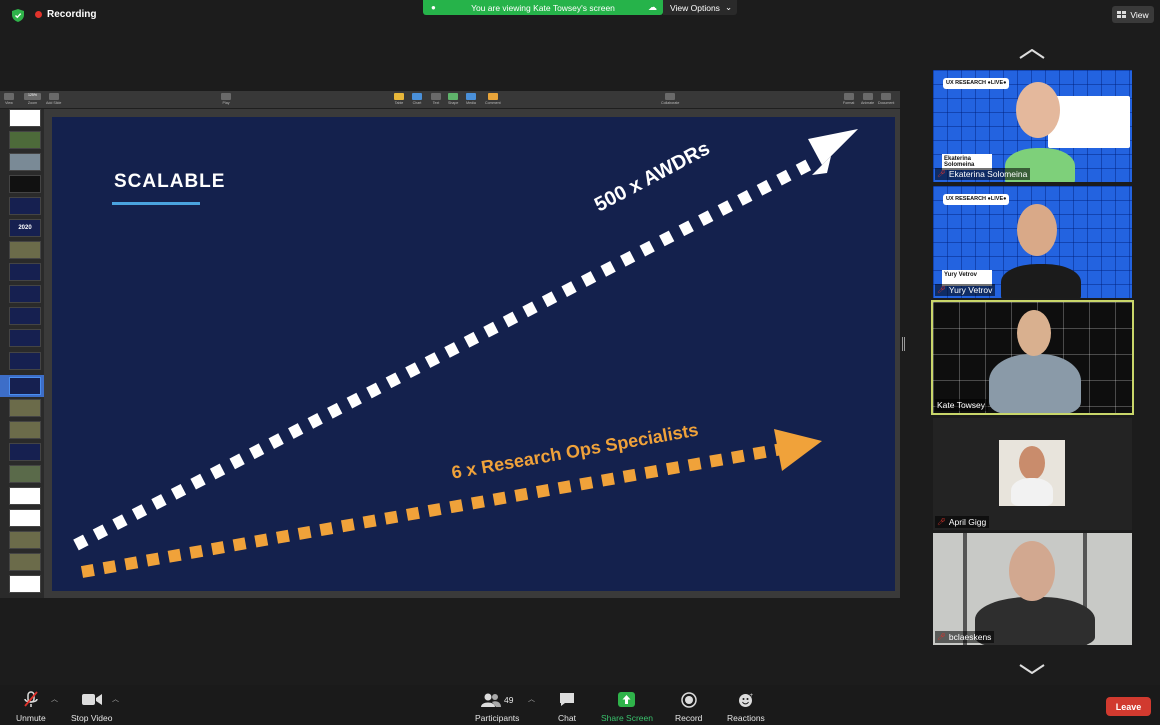 Image resolution: width=1160 pixels, height=725 pixels. I want to click on unmute-label: Unmute, so click(31, 718).